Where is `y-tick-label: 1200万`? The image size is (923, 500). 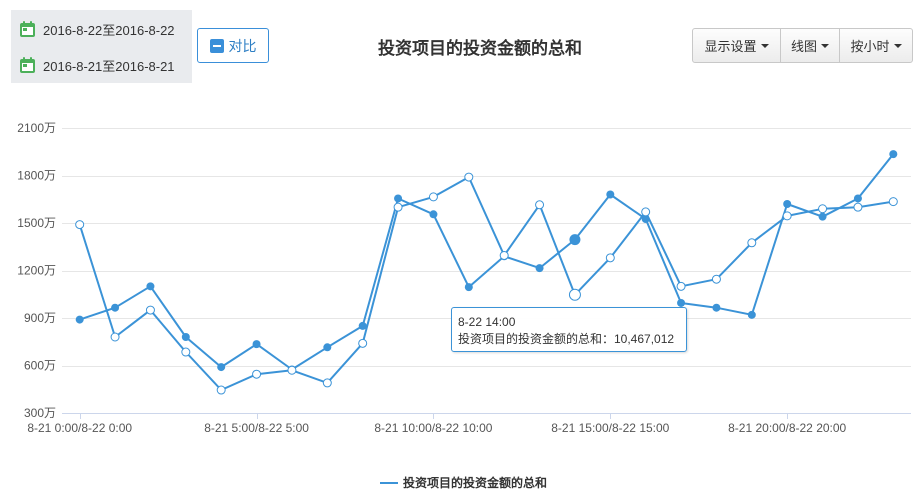 y-tick-label: 1200万 is located at coordinates (36, 271).